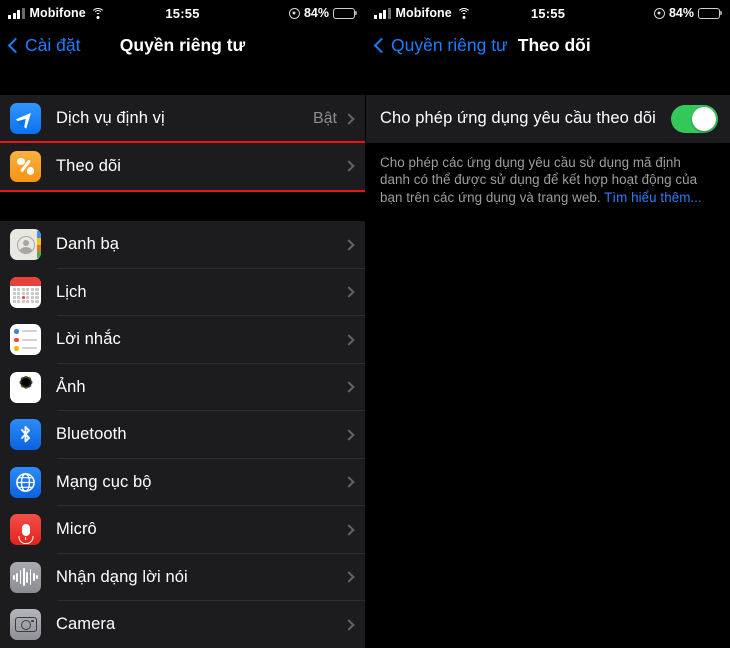 This screenshot has height=648, width=730. I want to click on list-item-label: Ảnh, so click(71, 386).